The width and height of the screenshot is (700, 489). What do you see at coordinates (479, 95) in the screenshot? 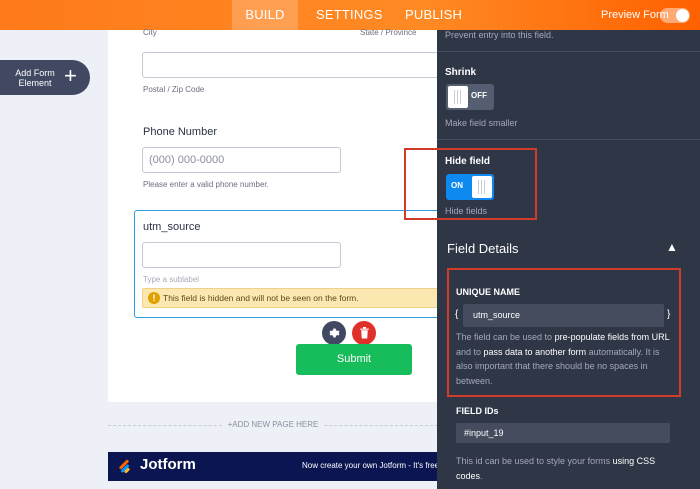
I see `shrink-toggle-state: OFF` at bounding box center [479, 95].